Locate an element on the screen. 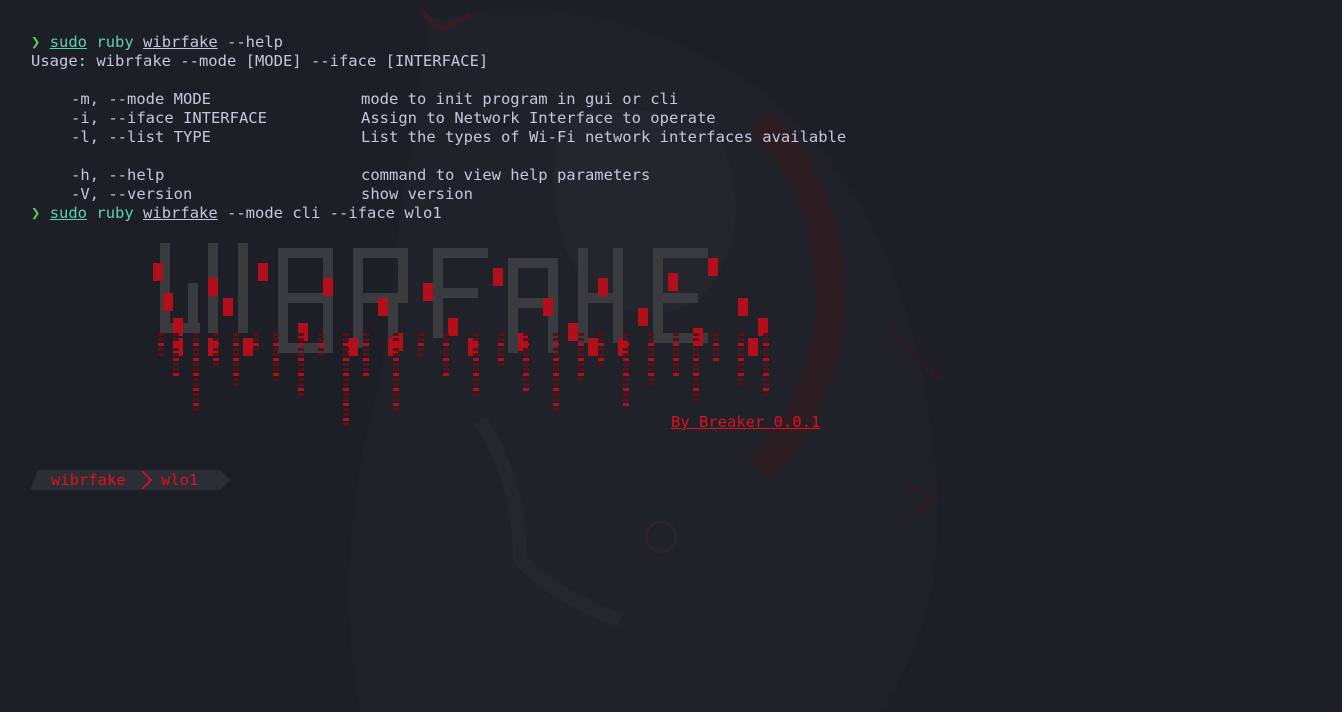  option-desc: show version is located at coordinates (417, 194).